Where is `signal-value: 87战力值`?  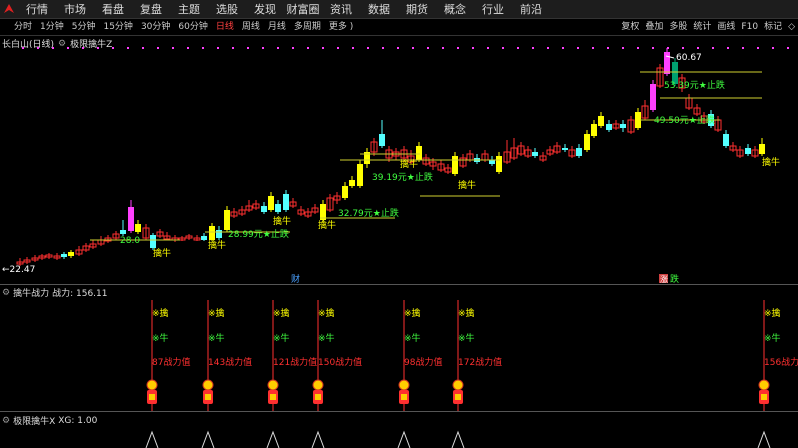
signal-value: 87战力值 is located at coordinates (171, 362).